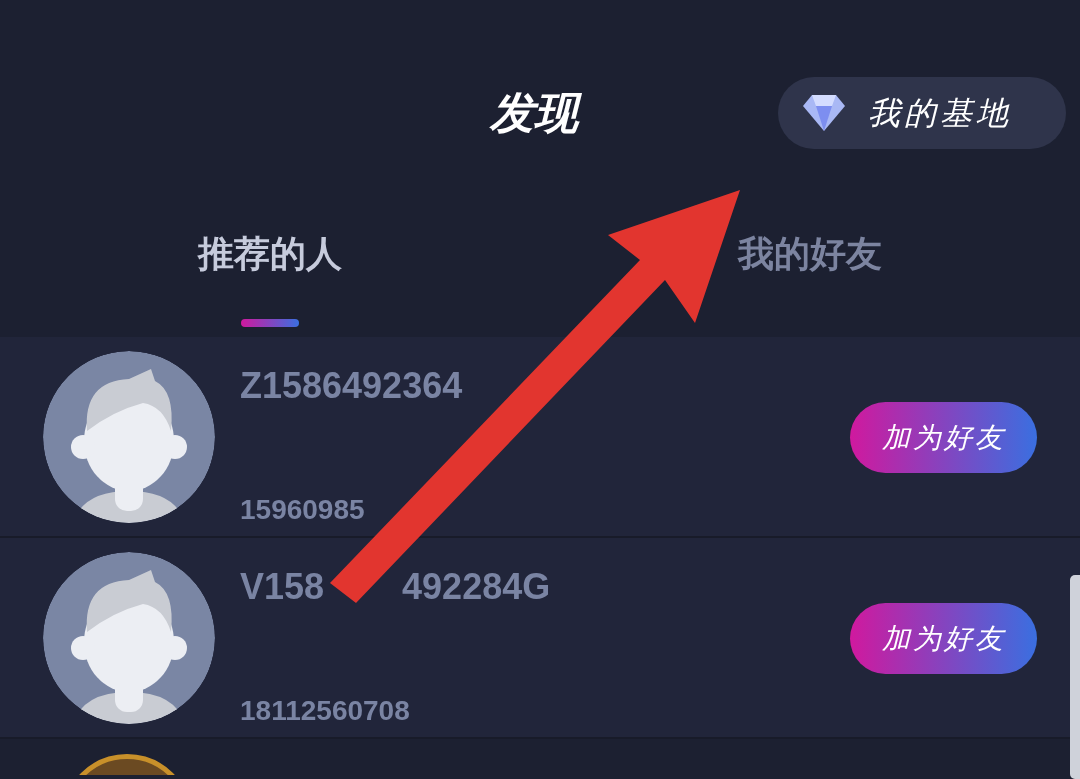  Describe the element at coordinates (824, 113) in the screenshot. I see `diamond-icon` at that location.